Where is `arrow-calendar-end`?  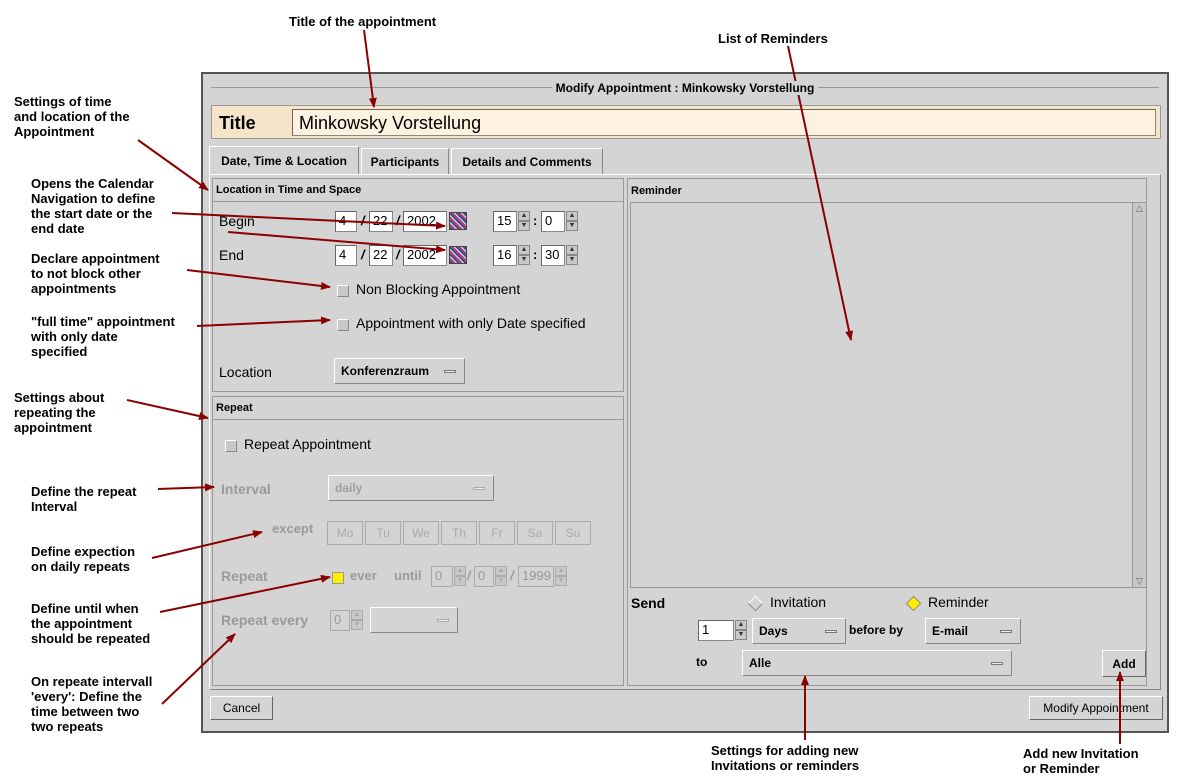
arrow-calendar-end is located at coordinates (336, 242).